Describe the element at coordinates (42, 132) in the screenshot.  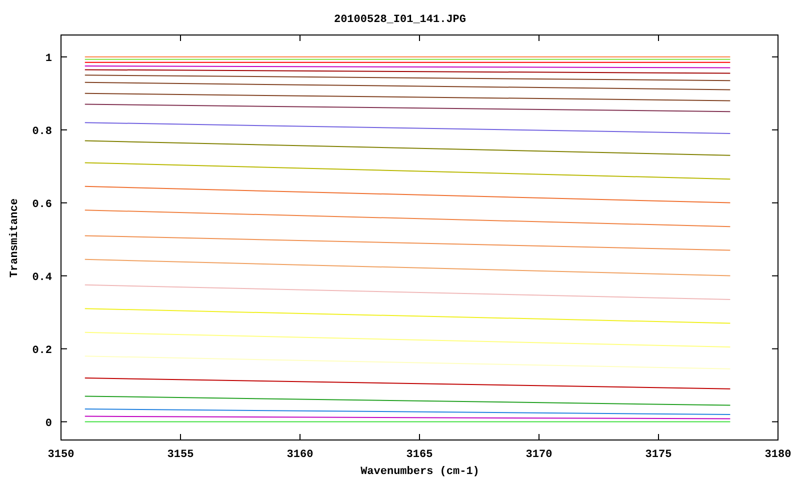
I see `y-tick-label: 0.8` at that location.